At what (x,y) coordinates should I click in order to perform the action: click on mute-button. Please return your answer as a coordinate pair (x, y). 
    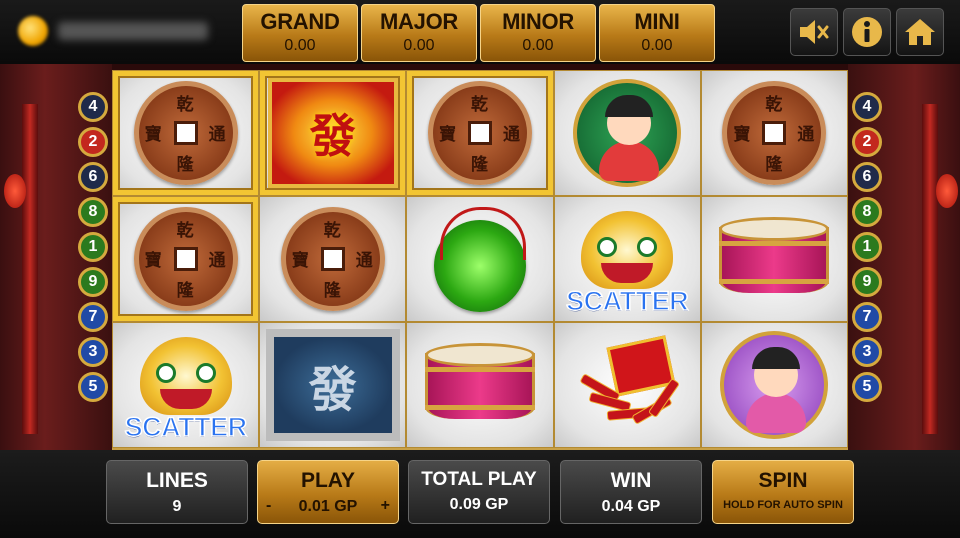
    Looking at the image, I should click on (814, 32).